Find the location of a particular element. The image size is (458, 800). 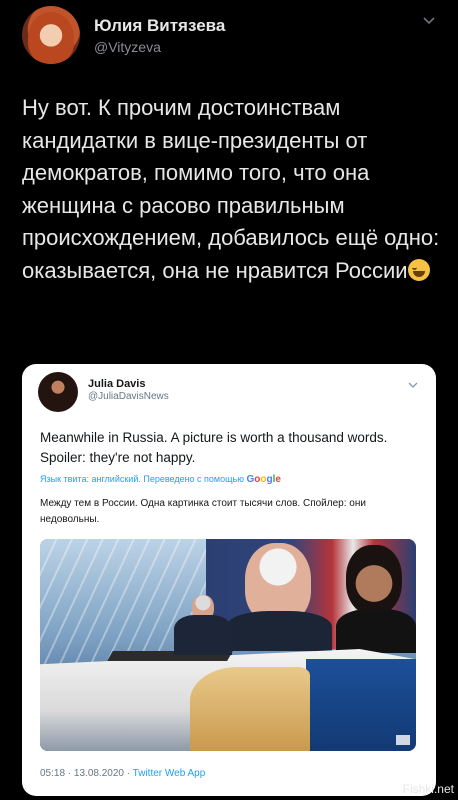

quoted-tweet-meta: 05:18 · 13.08.2020 · Twitter Web App is located at coordinates (122, 773).